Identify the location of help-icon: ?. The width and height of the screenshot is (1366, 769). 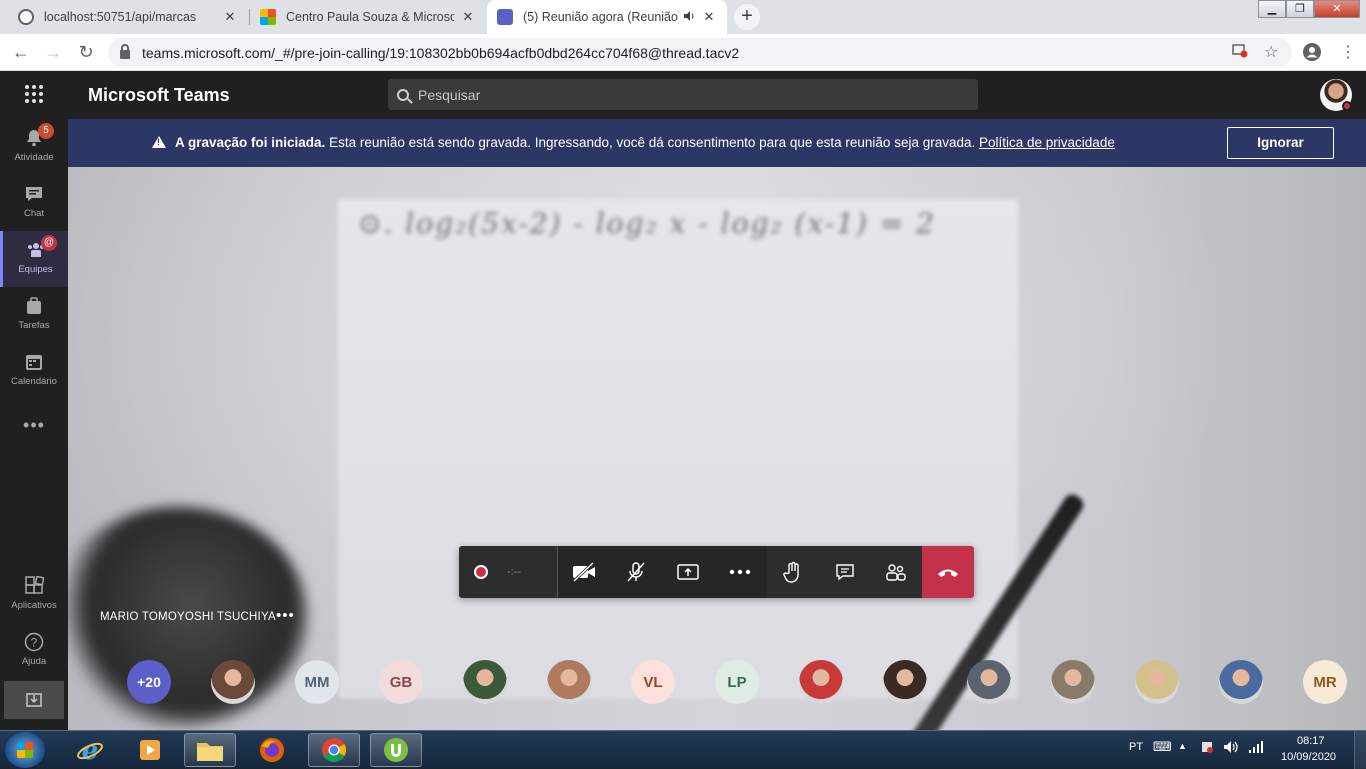
(34, 642).